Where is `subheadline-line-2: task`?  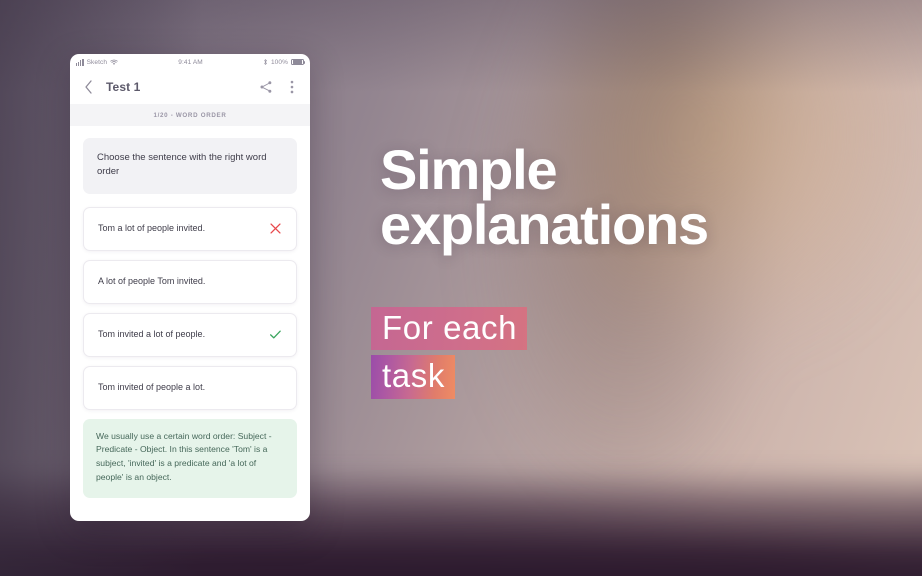 subheadline-line-2: task is located at coordinates (413, 377).